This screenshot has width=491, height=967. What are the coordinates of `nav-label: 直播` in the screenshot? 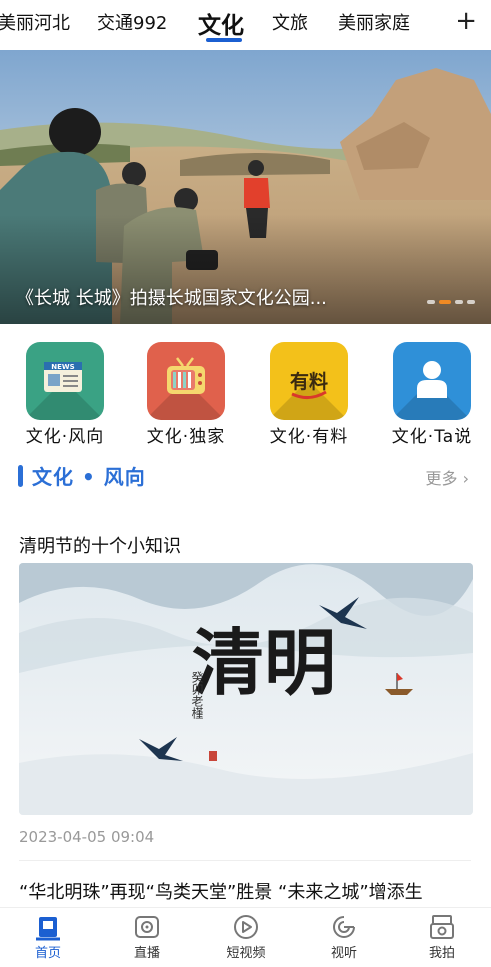 It's located at (146, 953).